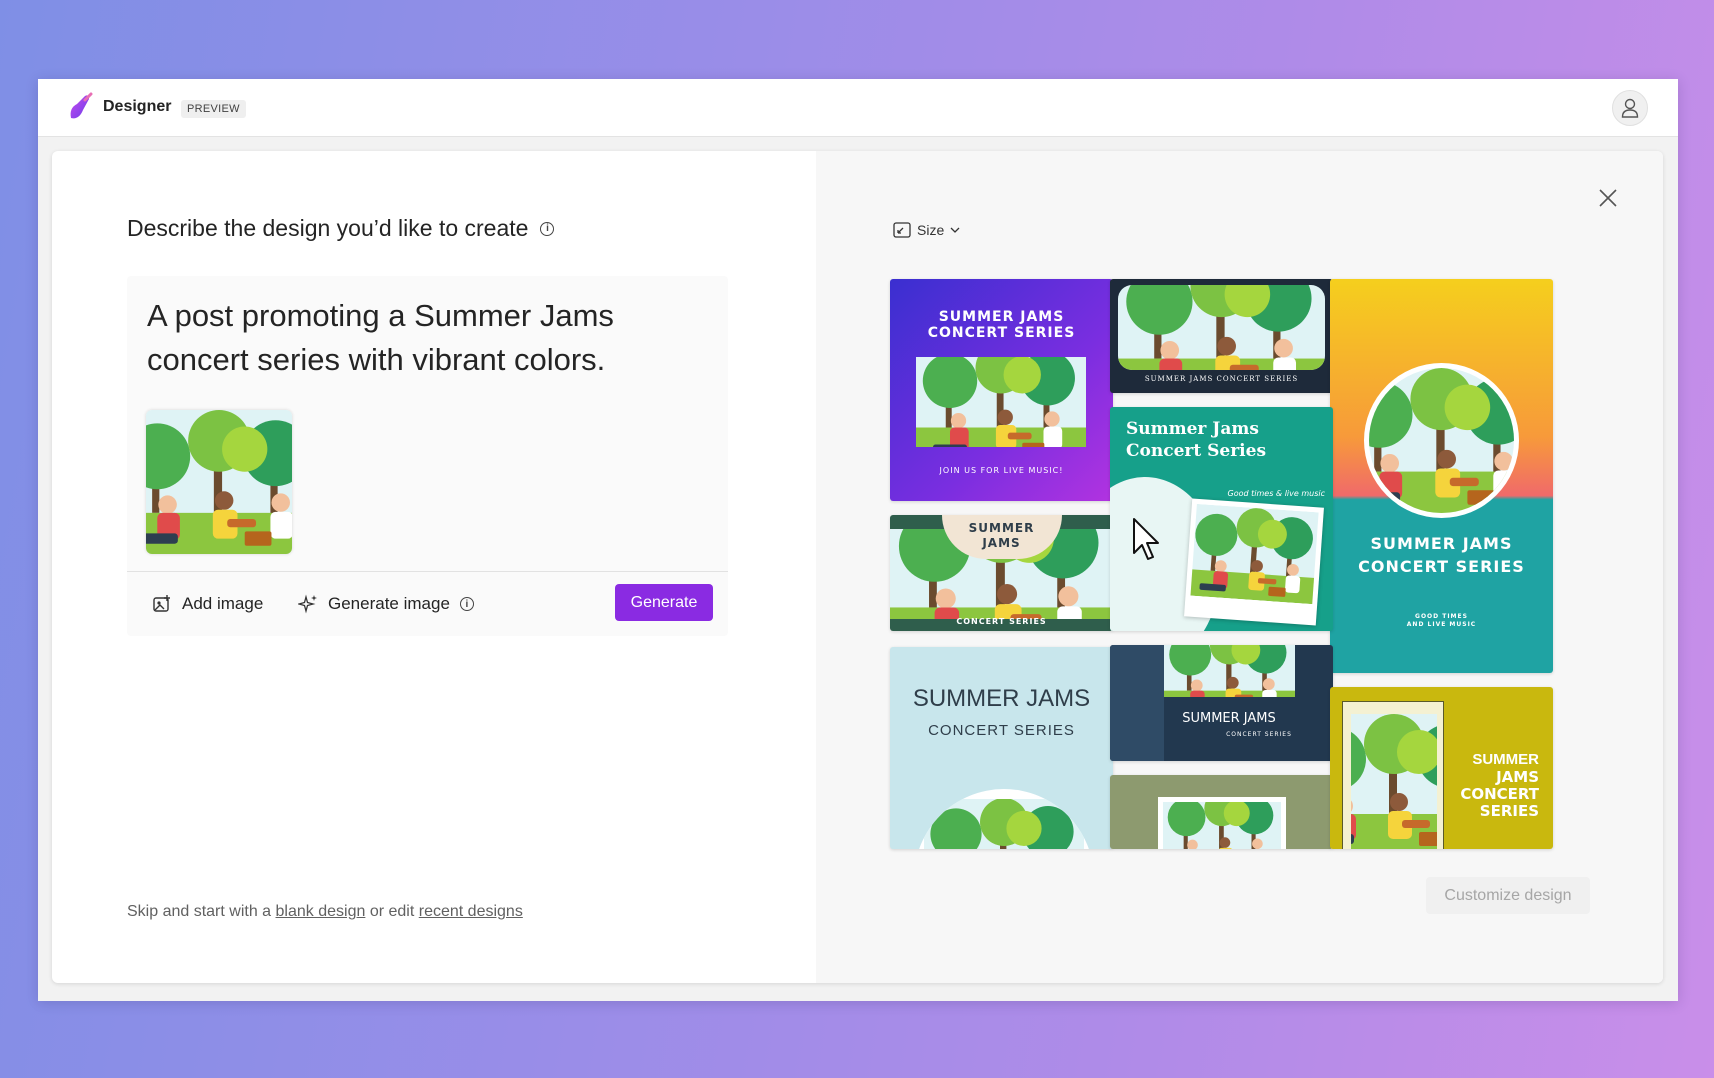 The height and width of the screenshot is (1078, 1714). I want to click on generate-image-button: Generate image i, so click(386, 604).